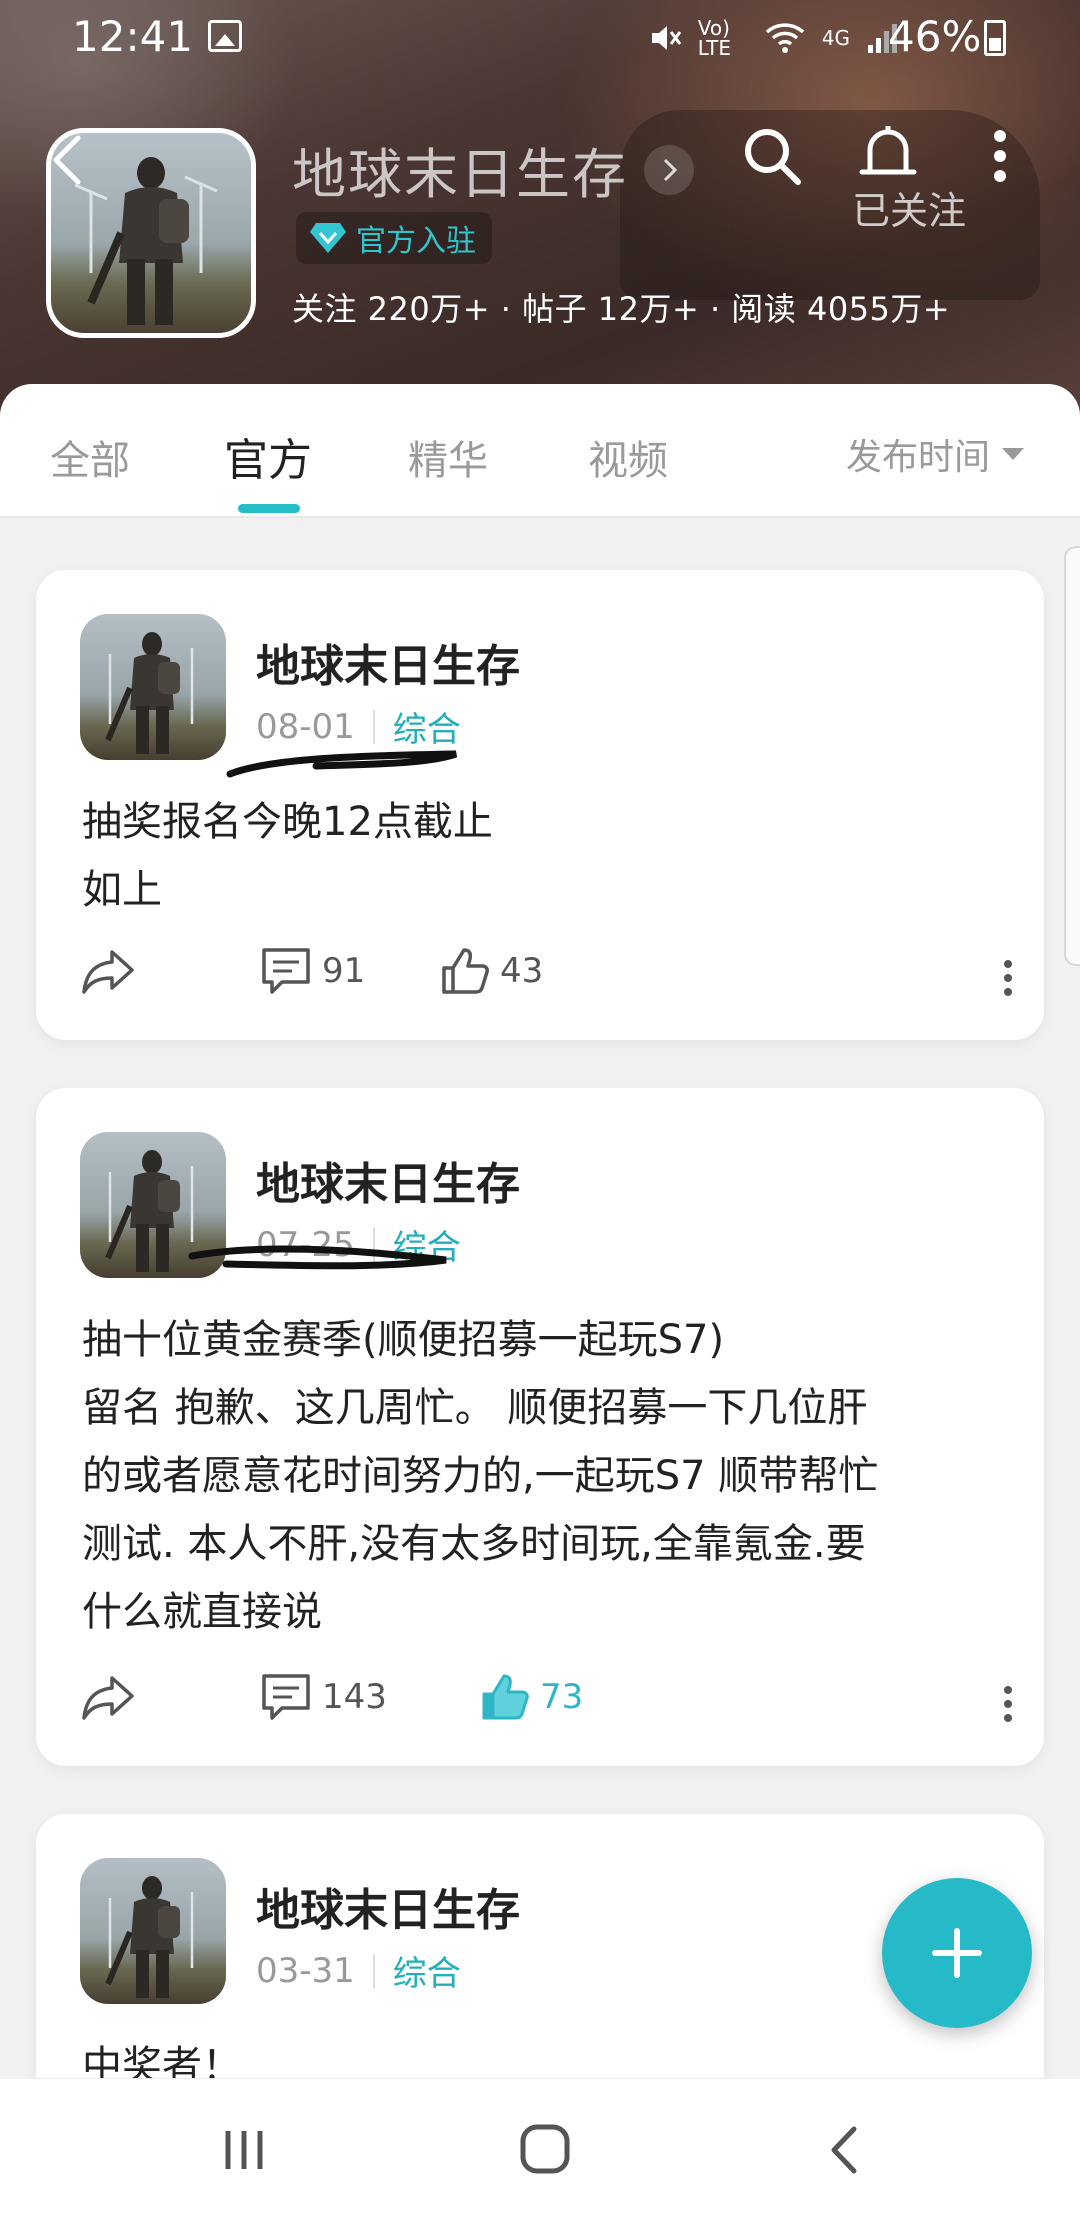  Describe the element at coordinates (562, 1697) in the screenshot. I see `like-count: 73` at that location.